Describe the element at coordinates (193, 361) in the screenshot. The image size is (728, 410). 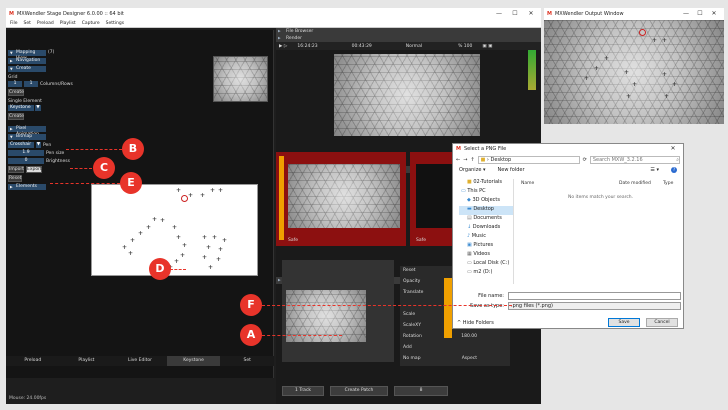
I see `tab-keystone: Keystone` at that location.